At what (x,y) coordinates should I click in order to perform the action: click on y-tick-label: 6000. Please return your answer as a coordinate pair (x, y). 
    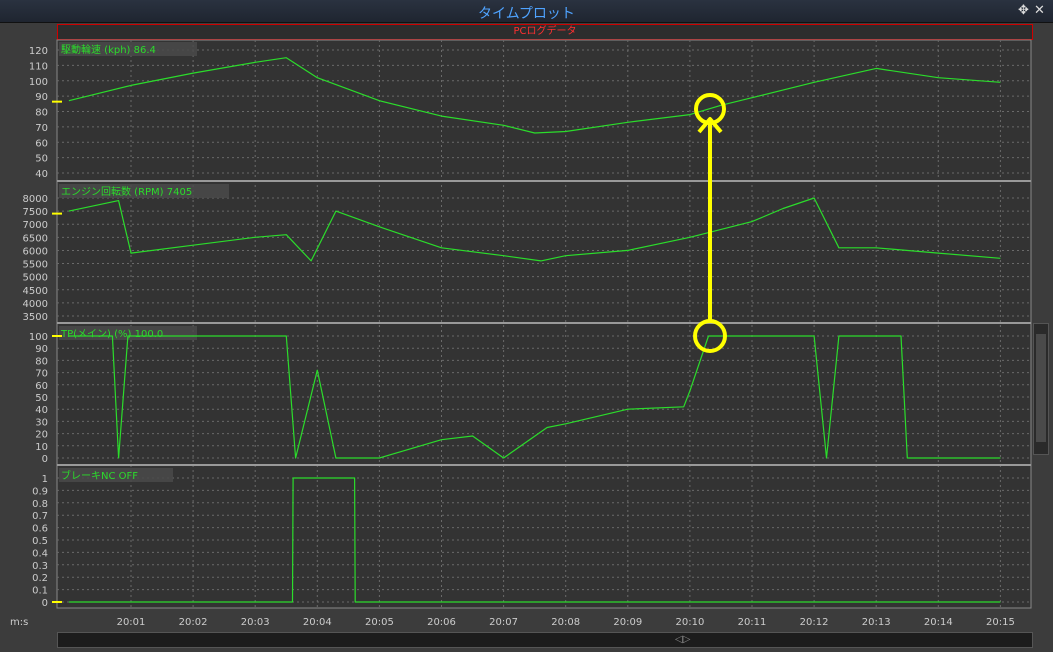
    Looking at the image, I should click on (35, 251).